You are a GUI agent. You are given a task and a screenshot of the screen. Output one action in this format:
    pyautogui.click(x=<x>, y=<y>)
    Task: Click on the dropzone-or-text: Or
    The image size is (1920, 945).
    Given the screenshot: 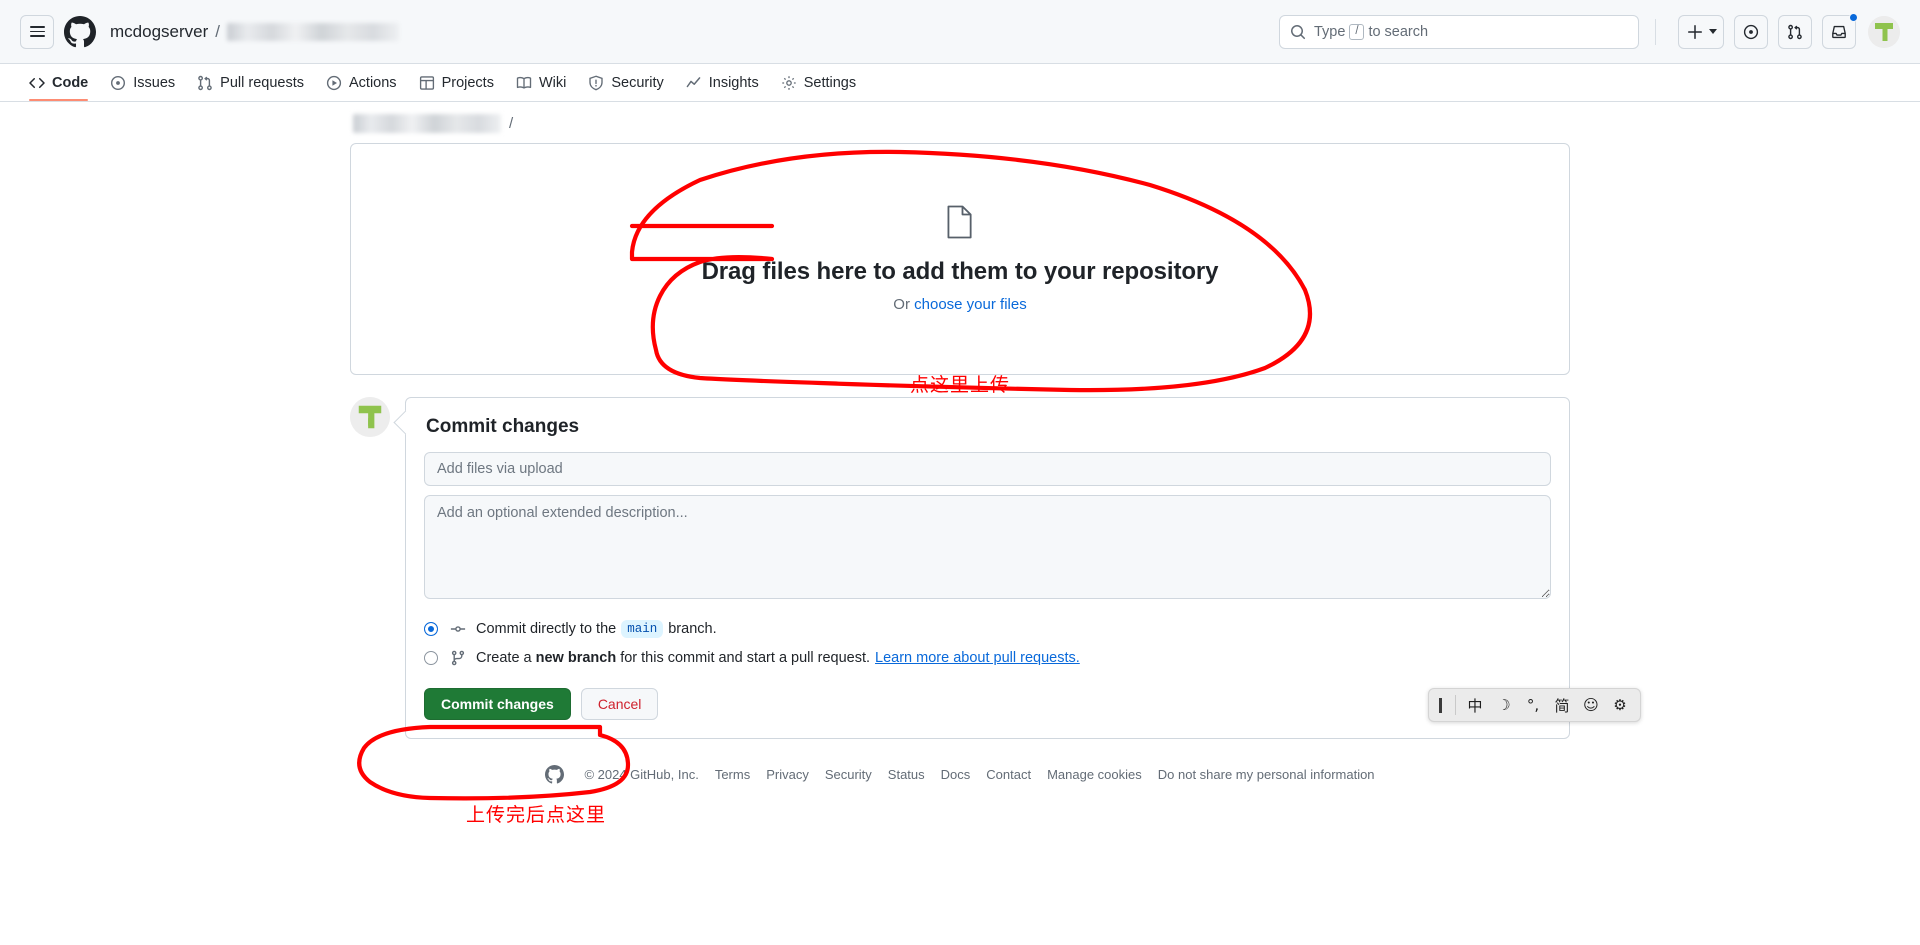 What is the action you would take?
    pyautogui.click(x=904, y=304)
    